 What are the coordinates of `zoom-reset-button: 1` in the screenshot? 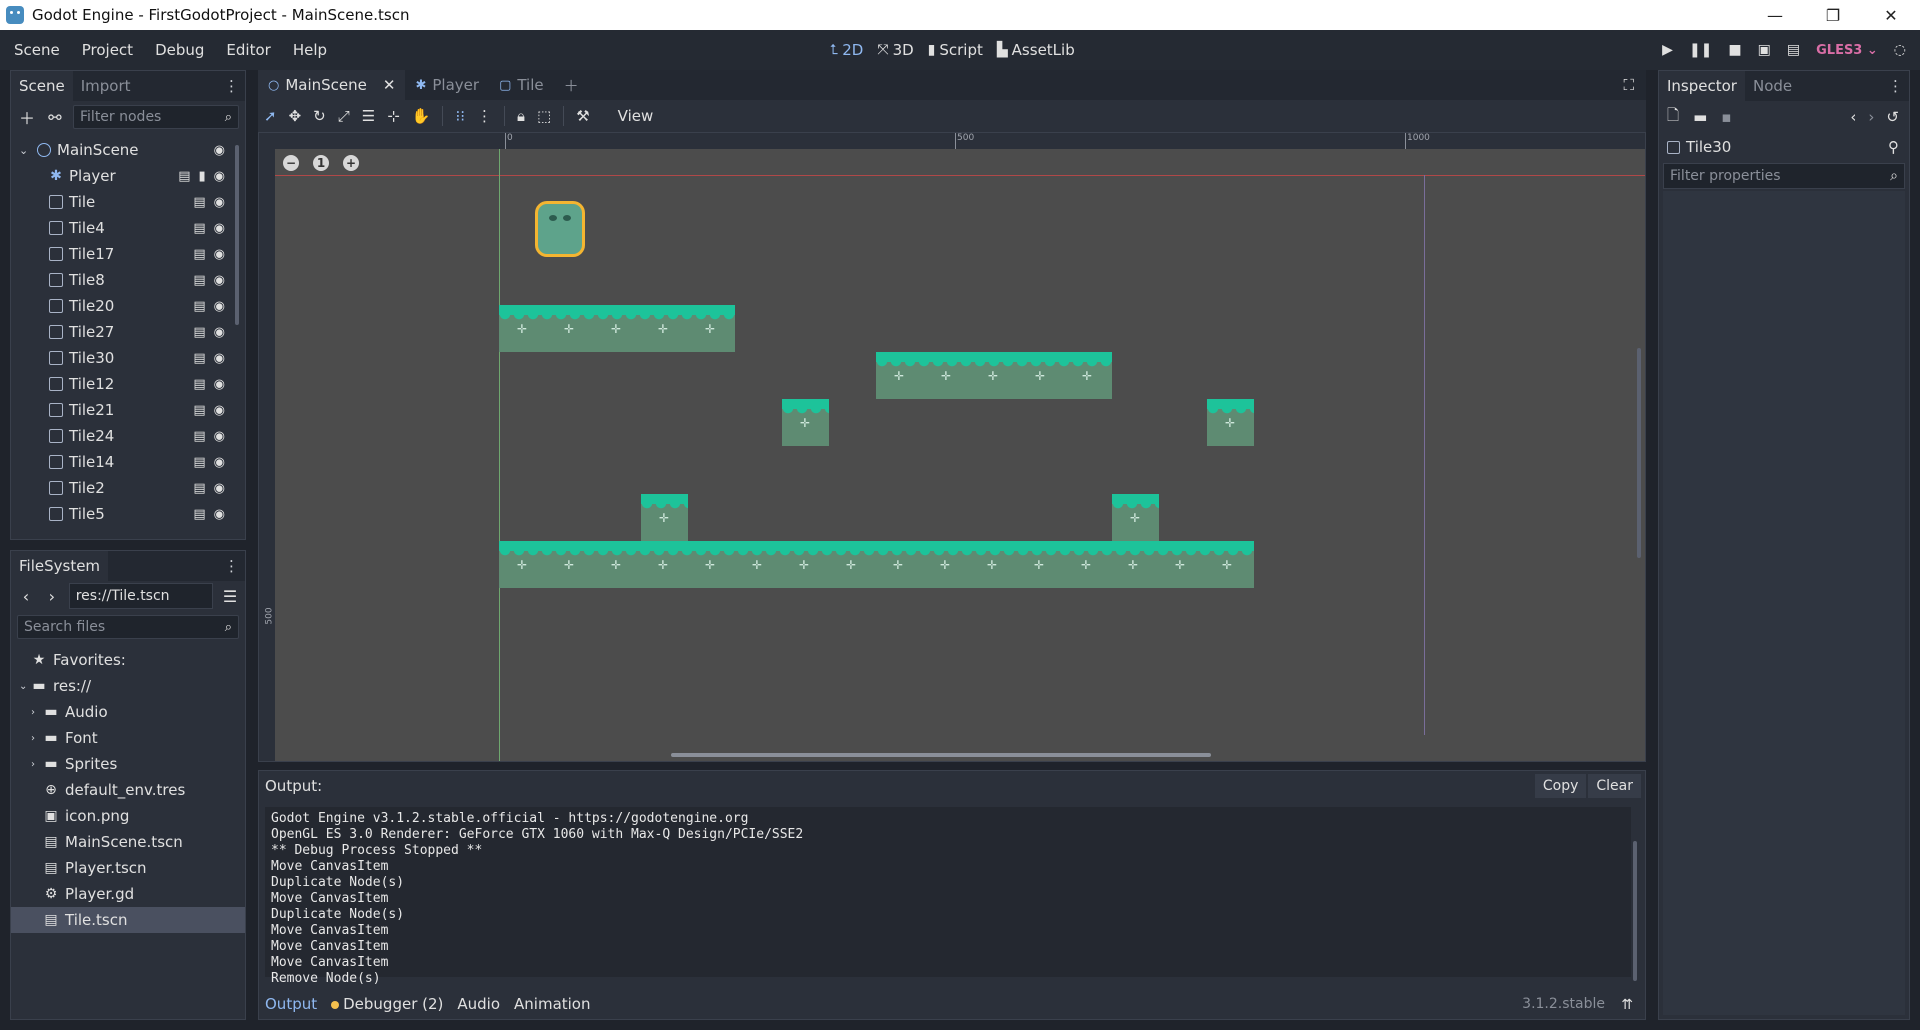 It's located at (321, 163).